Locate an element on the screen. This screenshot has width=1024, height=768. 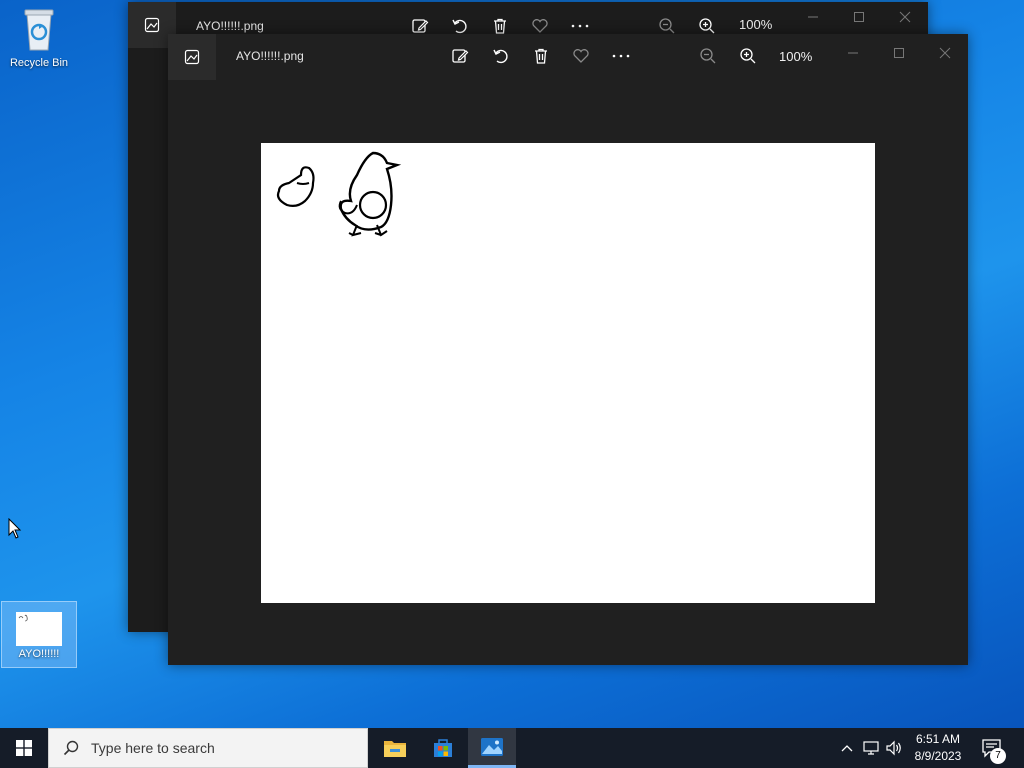
photos-taskbar-button is located at coordinates (492, 748).